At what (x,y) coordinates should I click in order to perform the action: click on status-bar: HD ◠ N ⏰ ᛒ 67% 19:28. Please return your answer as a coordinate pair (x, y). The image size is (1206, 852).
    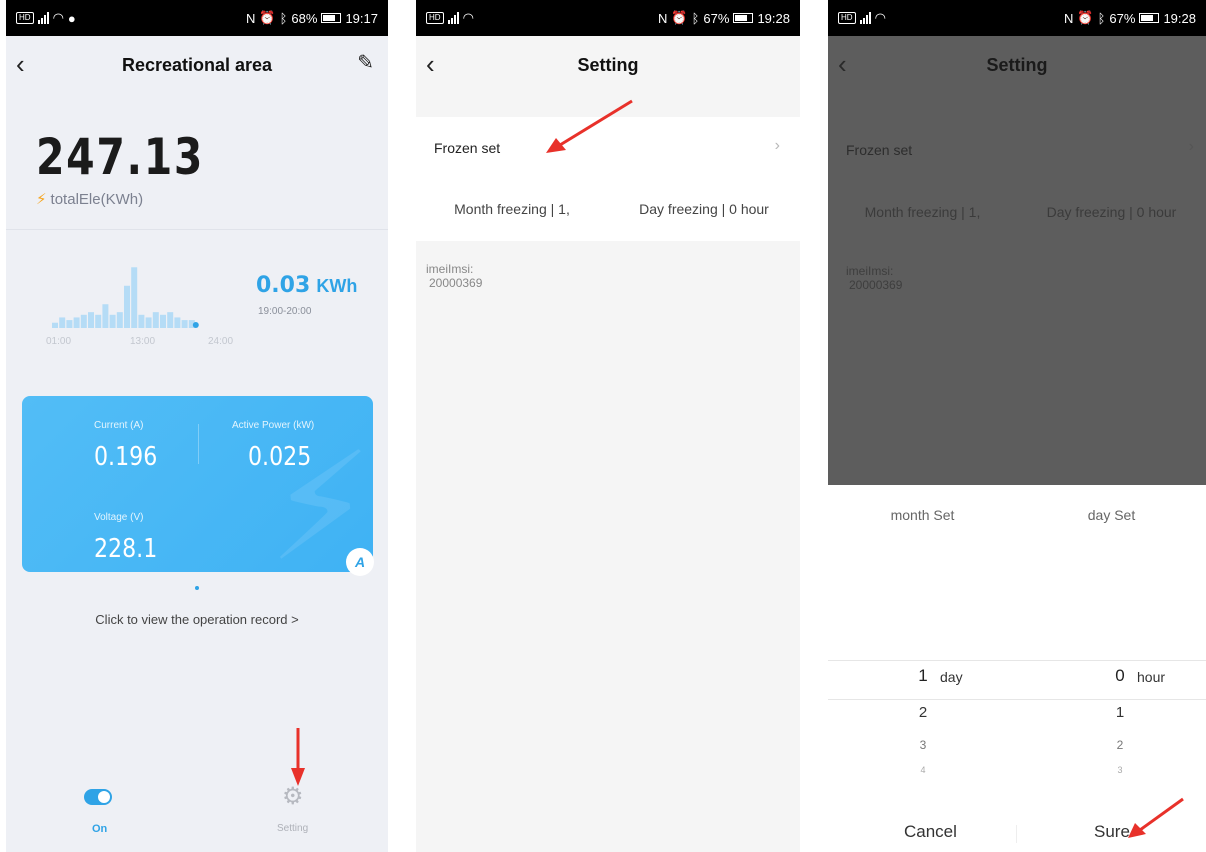
    Looking at the image, I should click on (608, 18).